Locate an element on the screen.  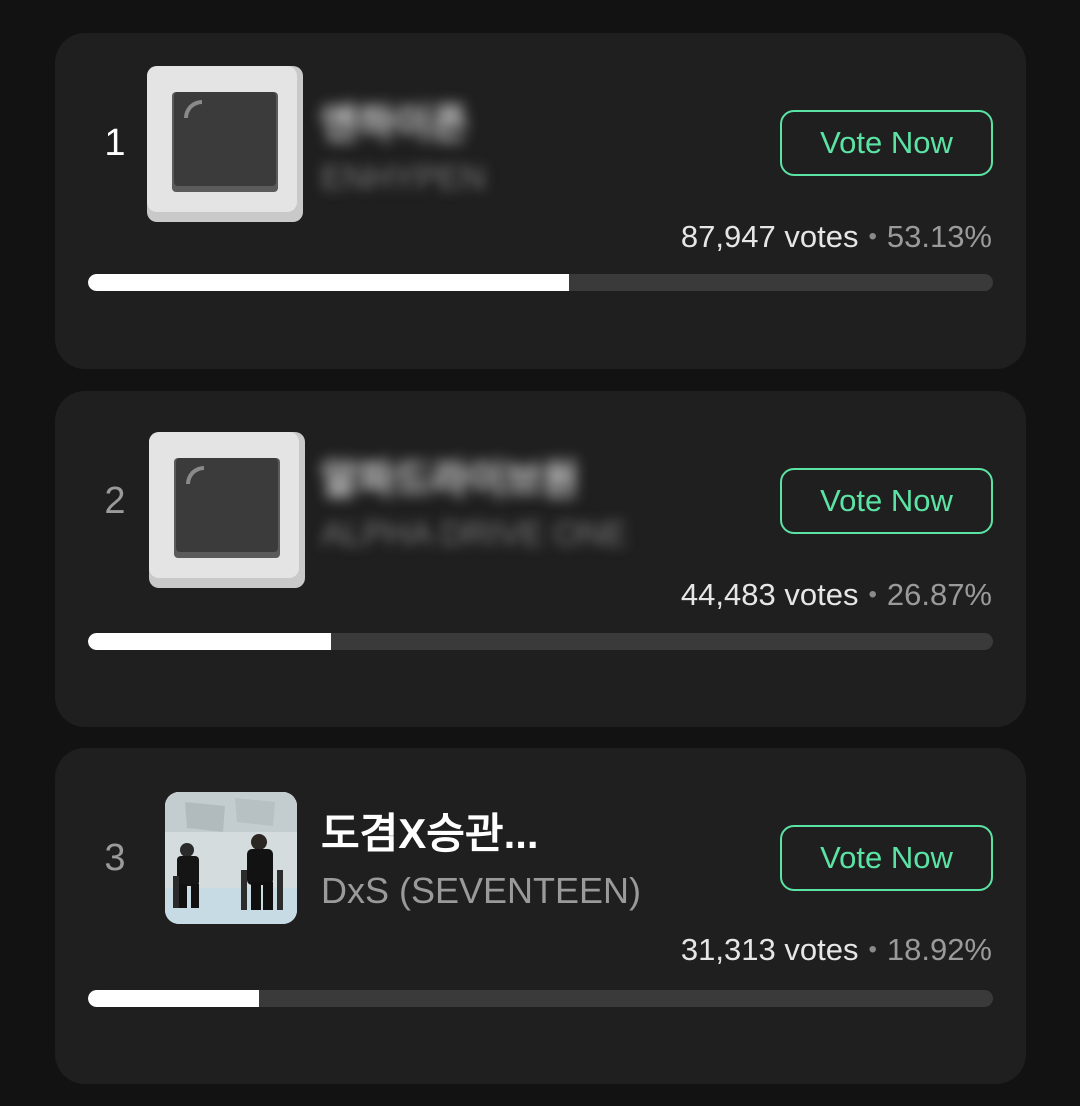
vote-percentage: 26.87% is located at coordinates (939, 594).